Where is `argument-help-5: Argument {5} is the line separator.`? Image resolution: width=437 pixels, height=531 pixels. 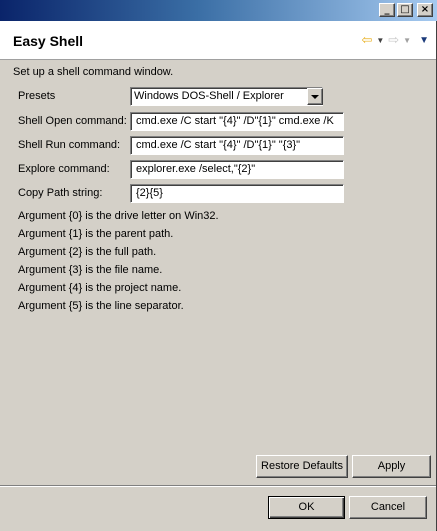
argument-help-5: Argument {5} is the line separator. is located at coordinates (101, 306).